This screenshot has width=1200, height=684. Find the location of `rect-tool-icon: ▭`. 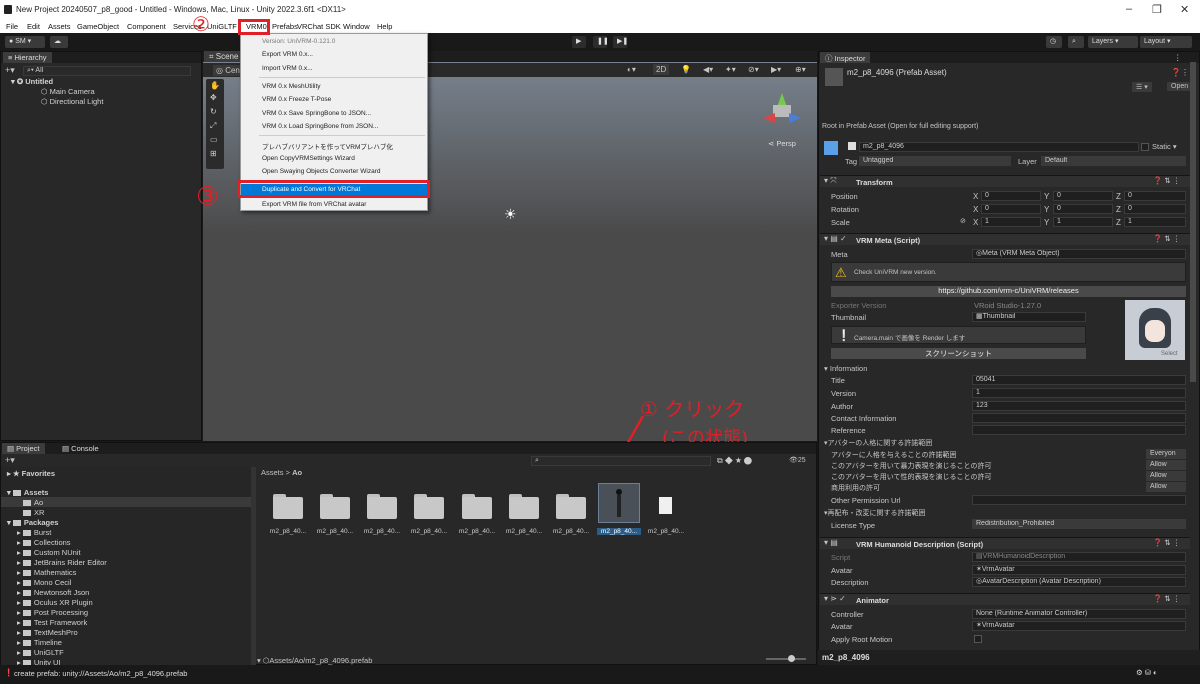

rect-tool-icon: ▭ is located at coordinates (214, 139).